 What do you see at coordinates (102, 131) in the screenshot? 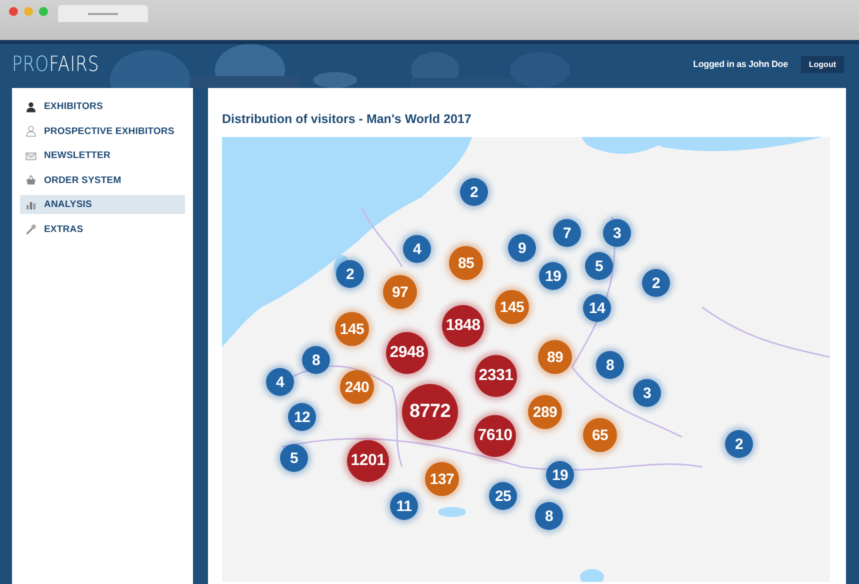
I see `sidebar-item: PROSPECTIVE EXHIBITORS` at bounding box center [102, 131].